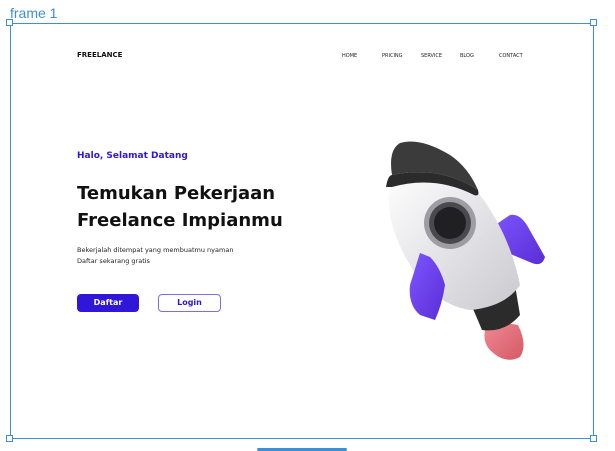  Describe the element at coordinates (511, 56) in the screenshot. I see `nav-link-contact: CONTACT` at that location.